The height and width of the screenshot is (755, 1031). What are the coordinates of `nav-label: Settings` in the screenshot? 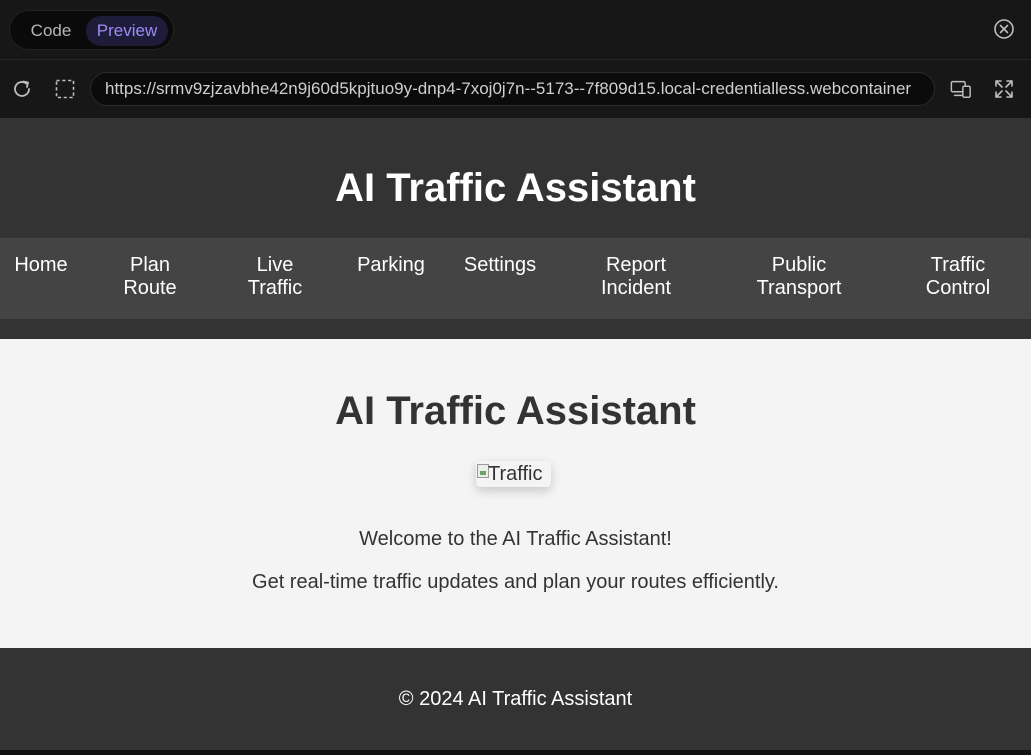 It's located at (500, 265).